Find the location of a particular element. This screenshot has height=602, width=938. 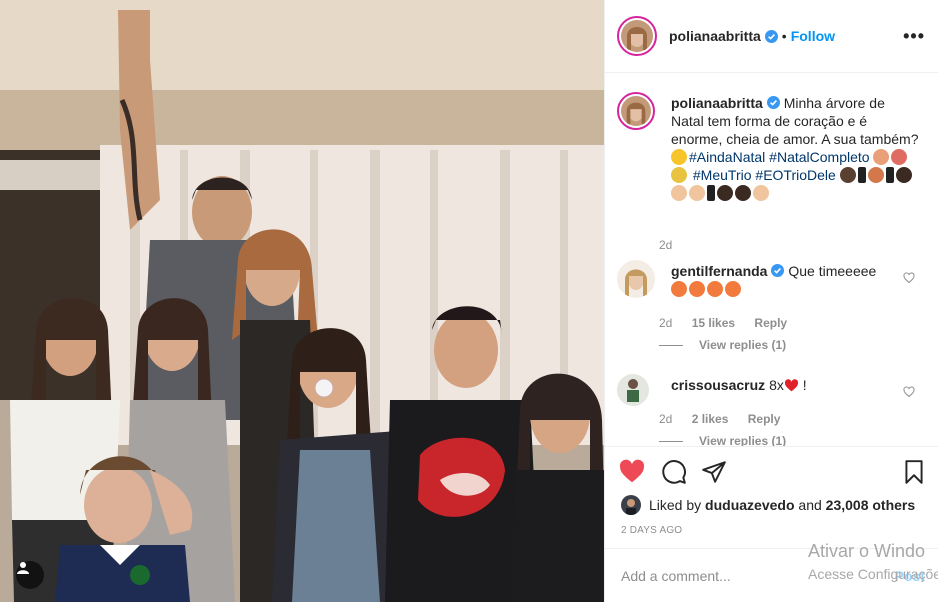

comment-username: gentilfernanda is located at coordinates (719, 271).